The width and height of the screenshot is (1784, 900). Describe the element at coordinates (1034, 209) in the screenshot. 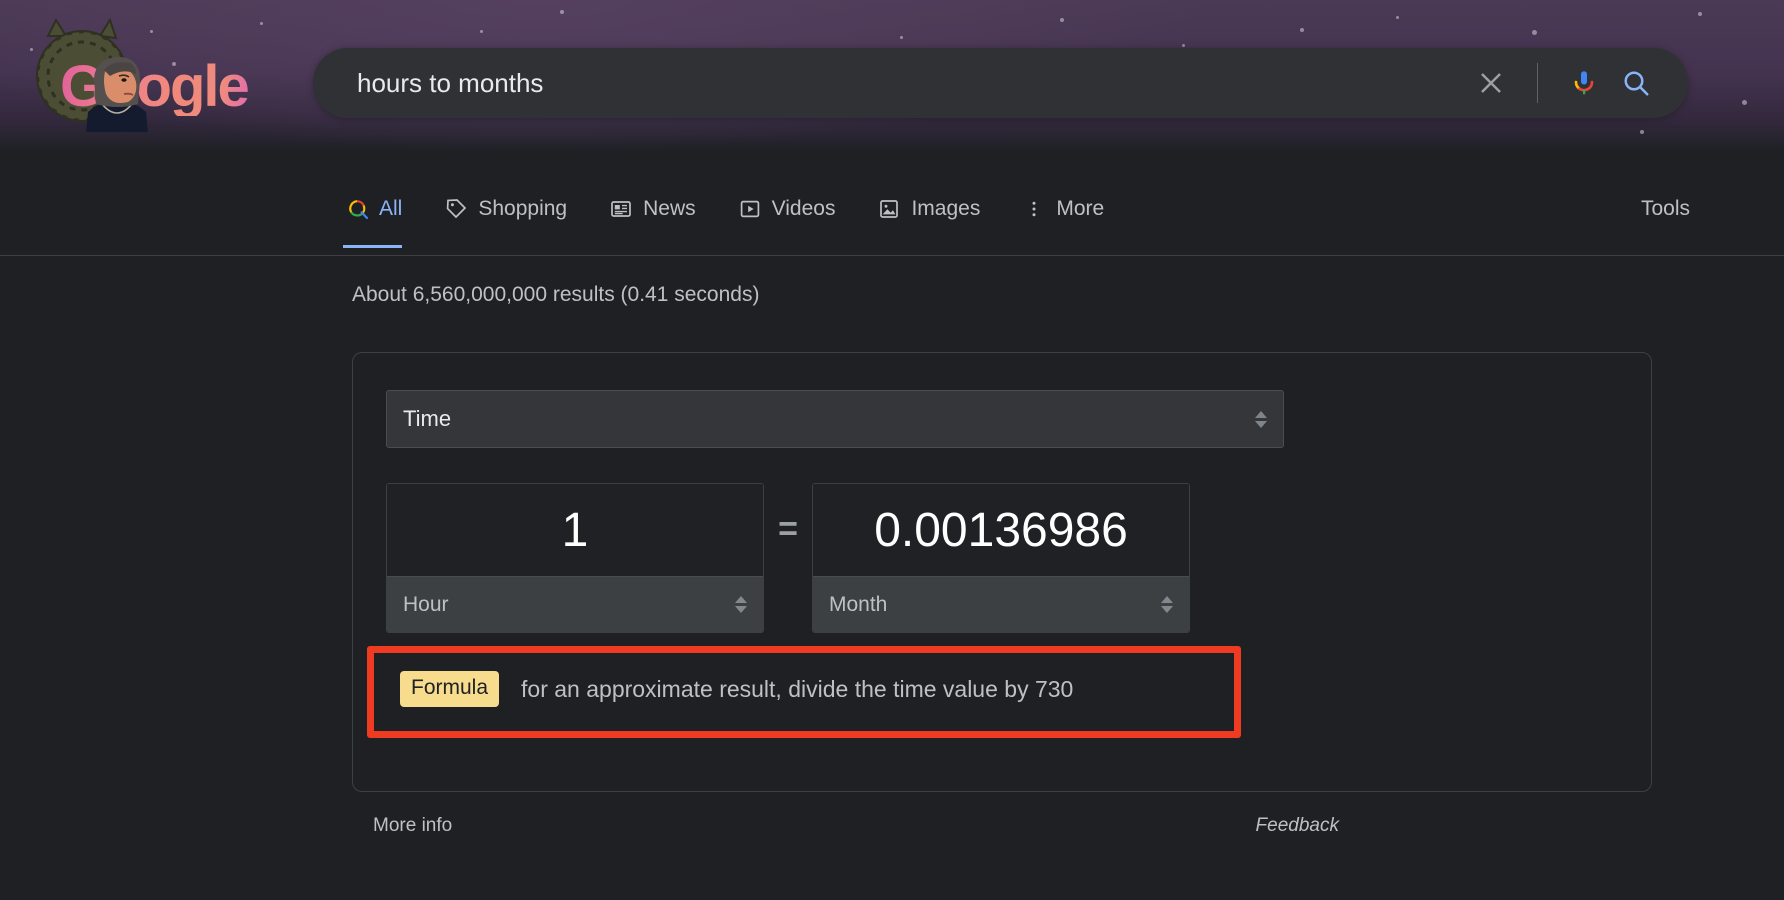

I see `more-vertical-icon` at that location.